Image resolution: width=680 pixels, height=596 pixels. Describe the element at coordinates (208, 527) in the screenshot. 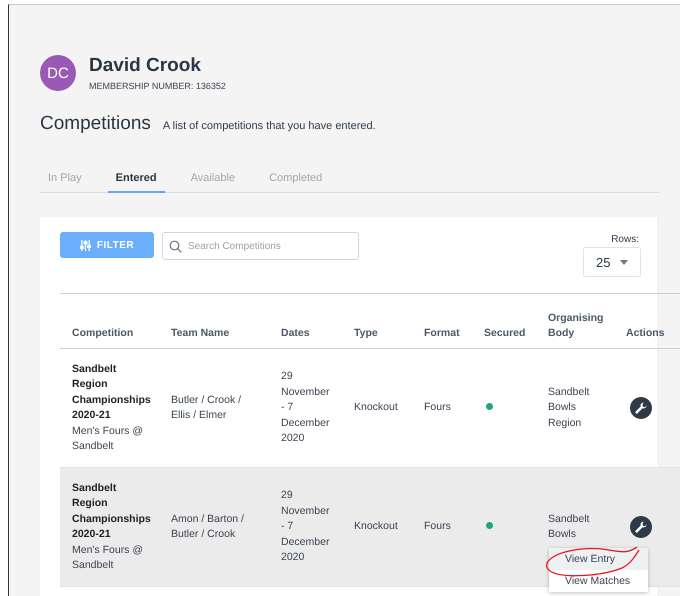

I see `table-cell-text: Amon / Barton / Butler / Crook` at that location.